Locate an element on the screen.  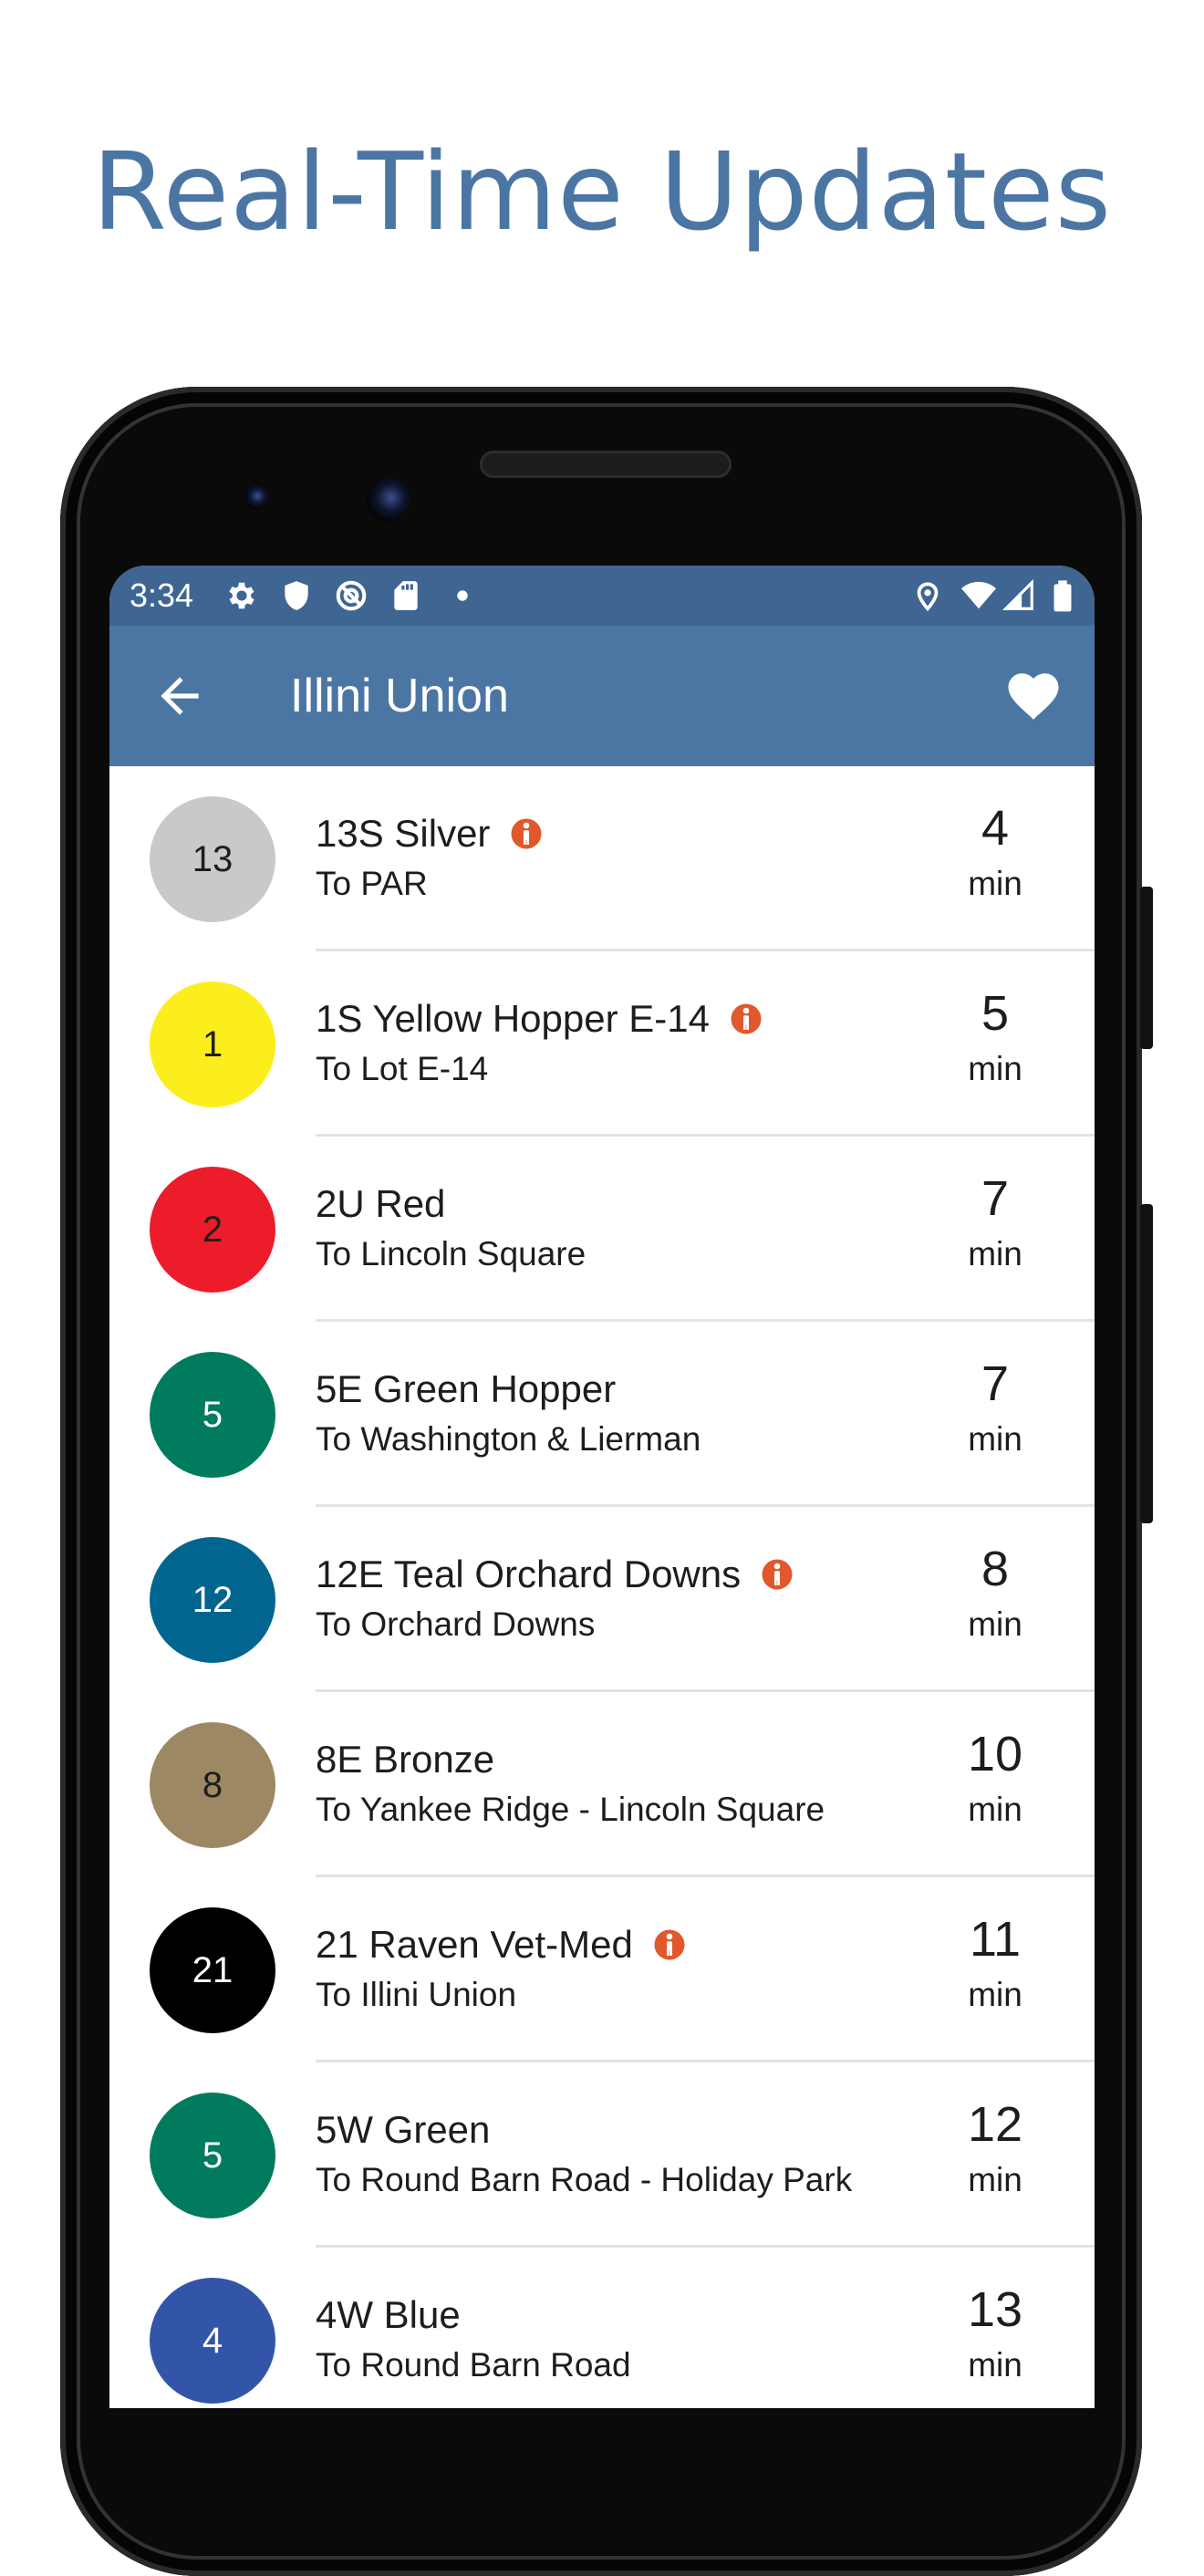
battery-icon is located at coordinates (1063, 596).